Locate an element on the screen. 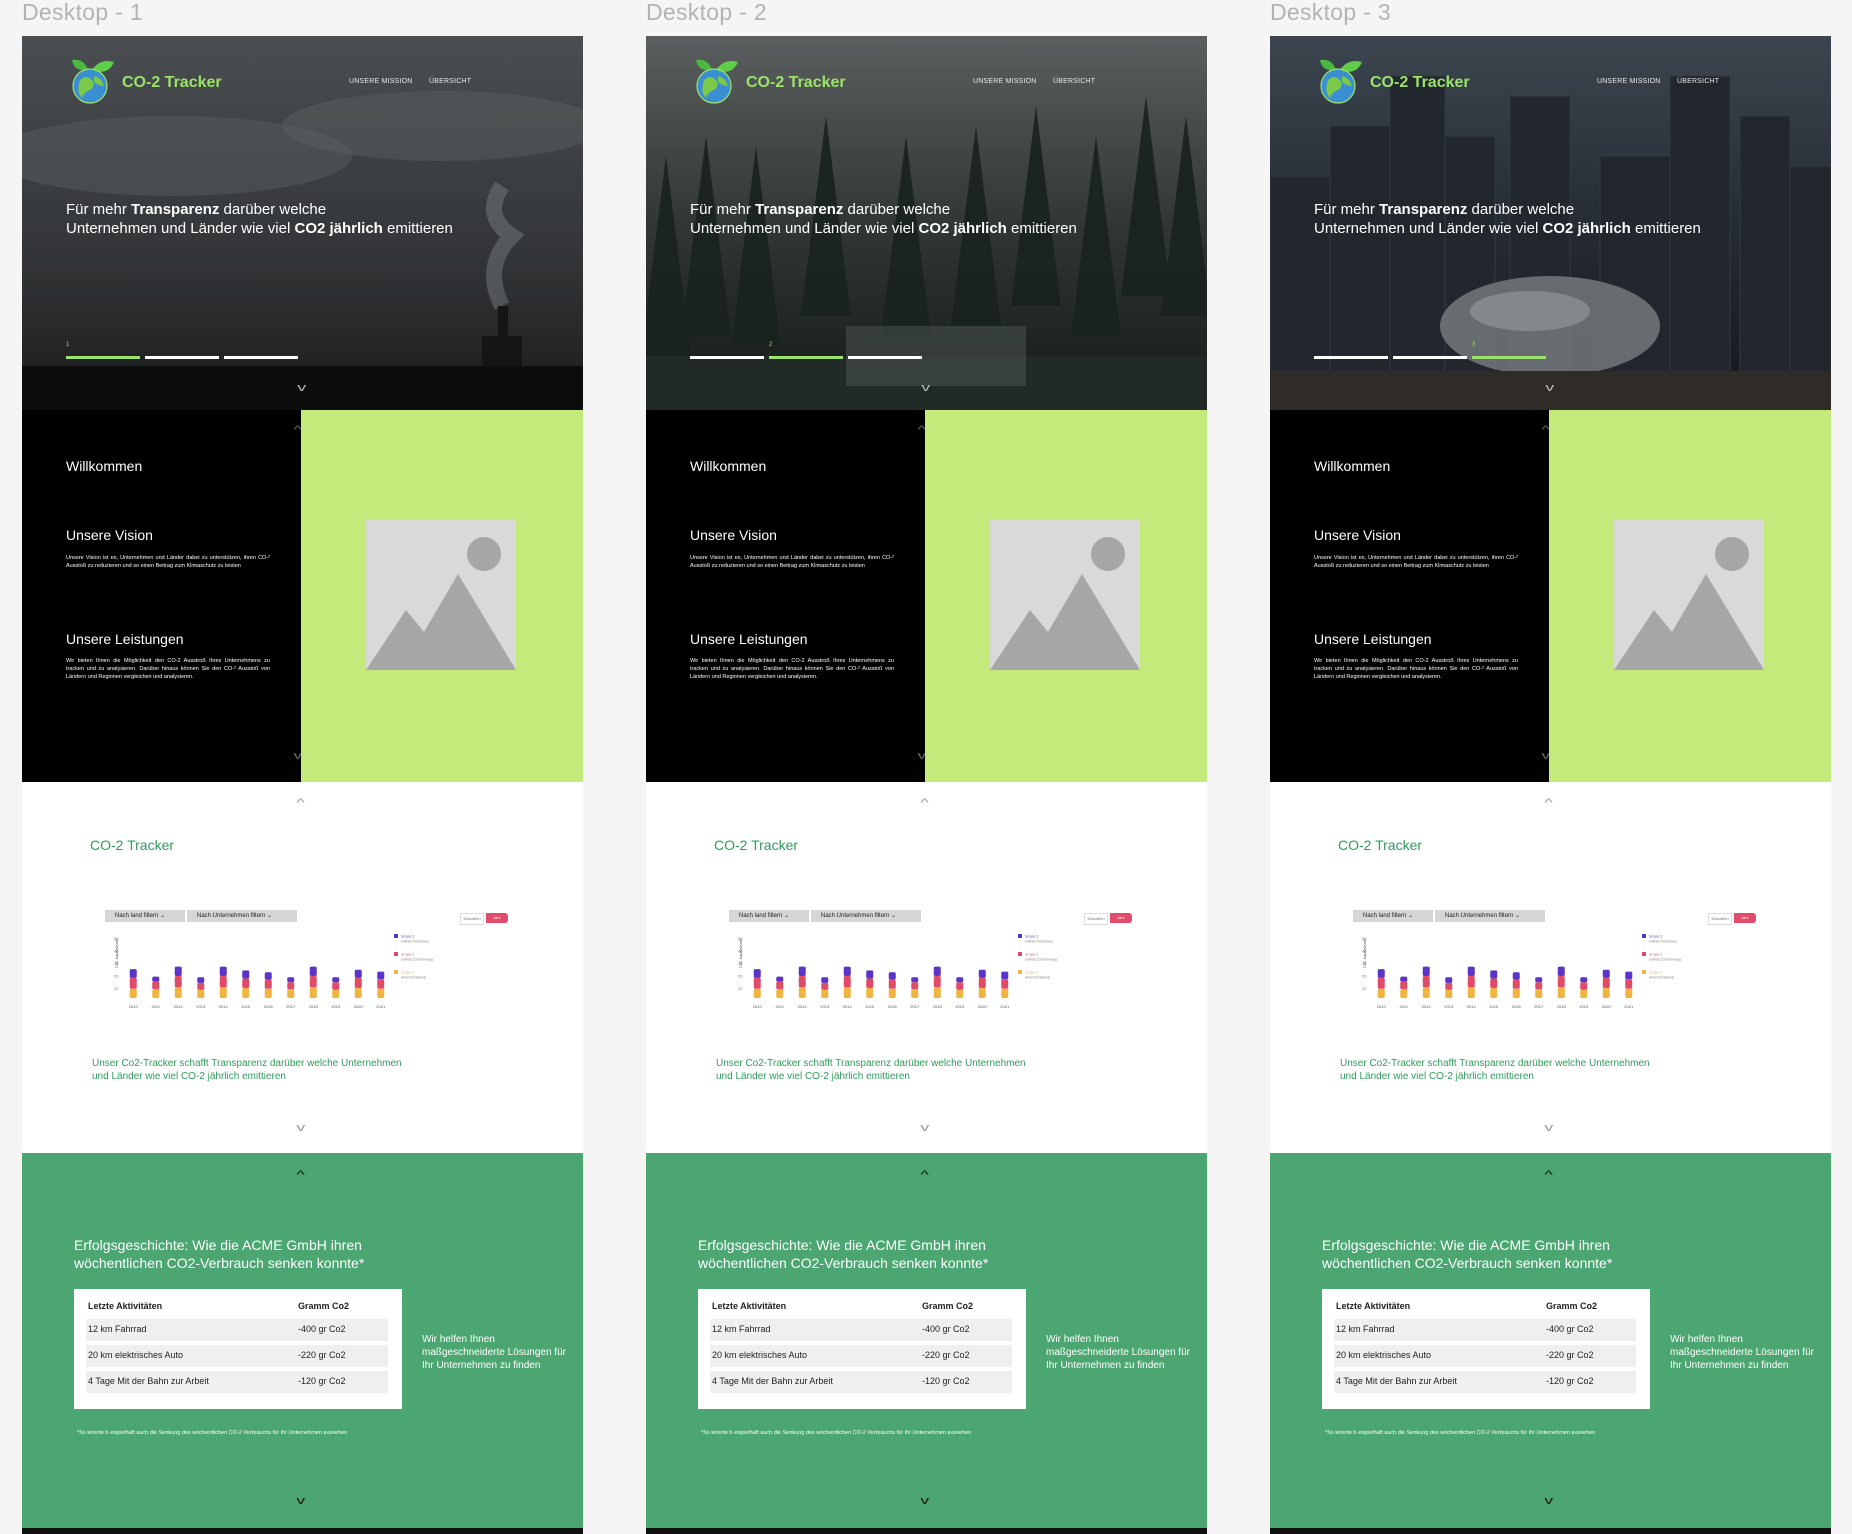 The width and height of the screenshot is (1852, 1534). globe-logo-icon is located at coordinates (92, 82).